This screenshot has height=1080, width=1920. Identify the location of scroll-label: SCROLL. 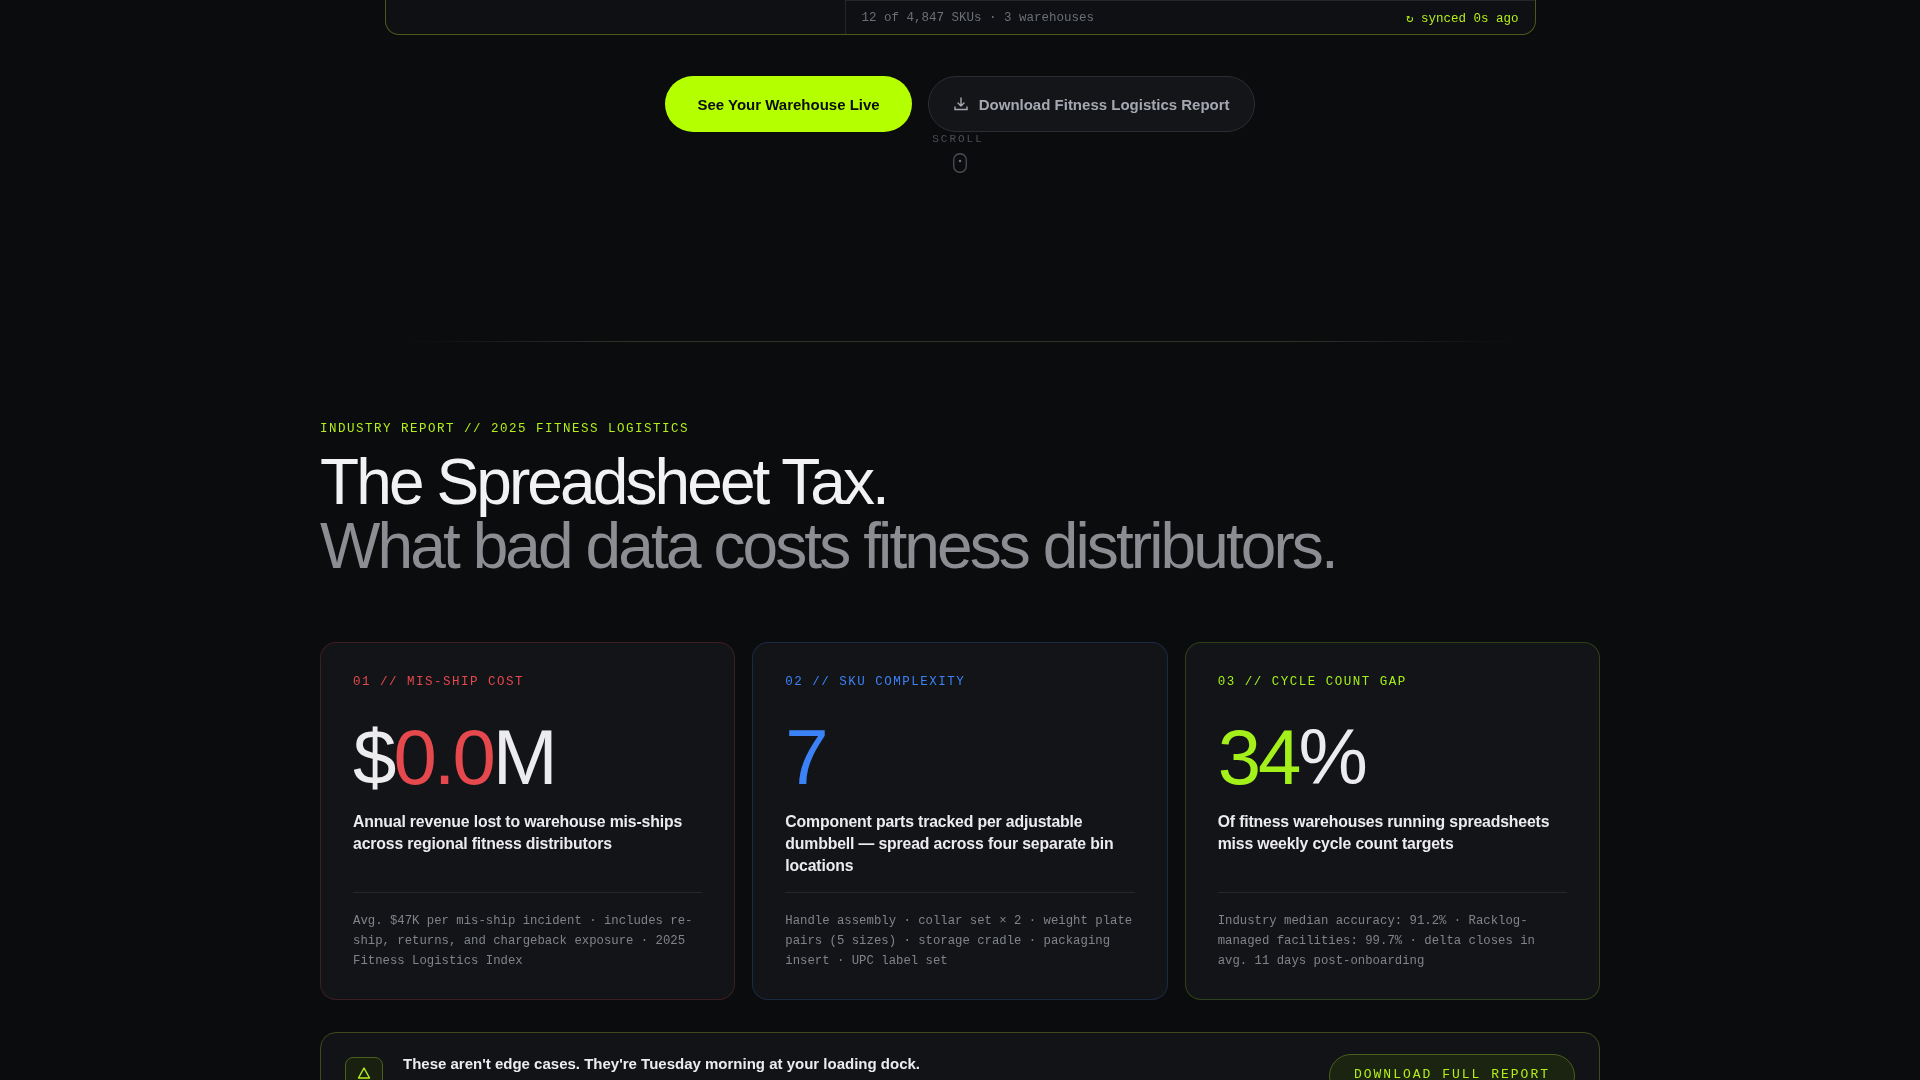
(958, 139).